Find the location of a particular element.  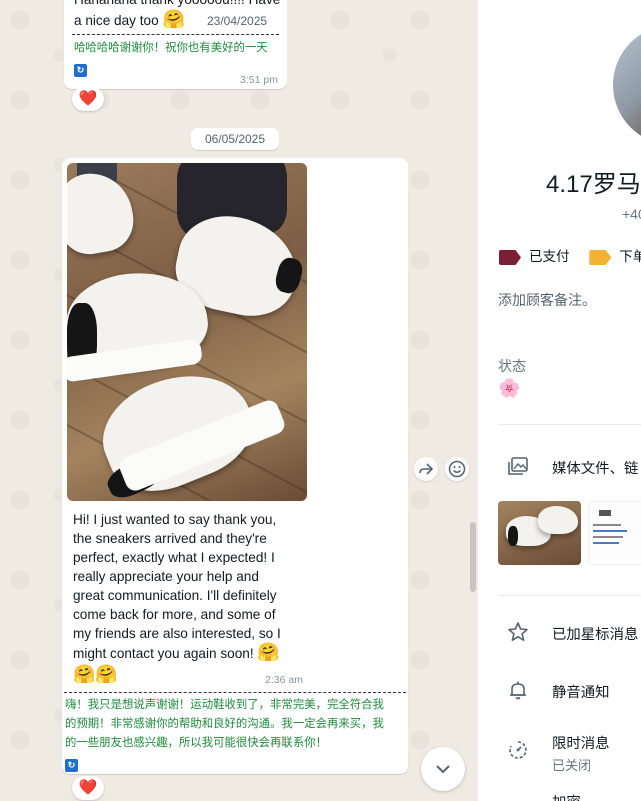

disappearing-label: 限时消息 is located at coordinates (581, 744).